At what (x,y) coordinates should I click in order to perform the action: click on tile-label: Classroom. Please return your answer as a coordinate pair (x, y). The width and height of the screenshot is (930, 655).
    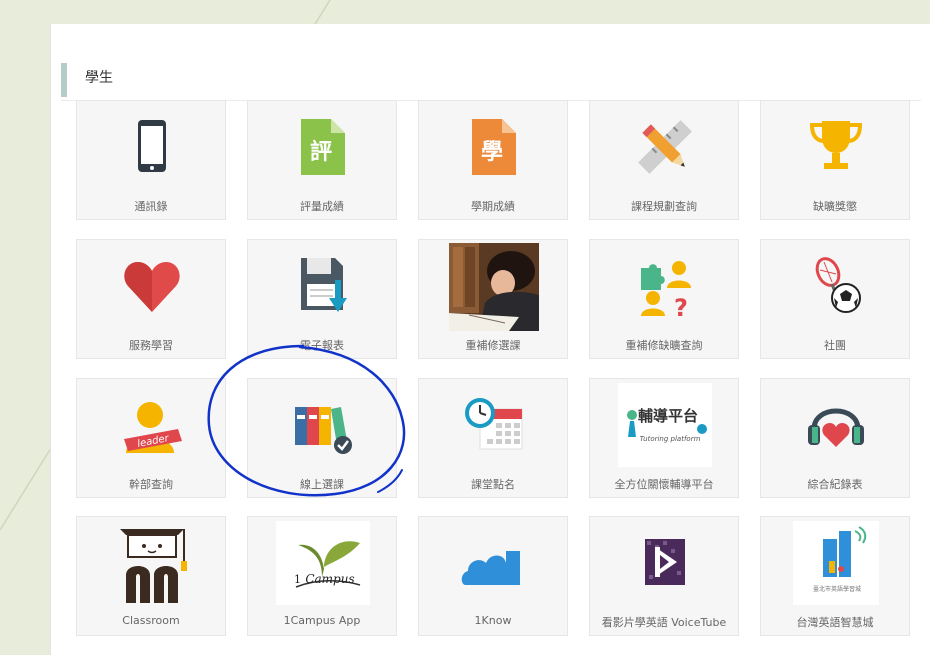
    Looking at the image, I should click on (151, 620).